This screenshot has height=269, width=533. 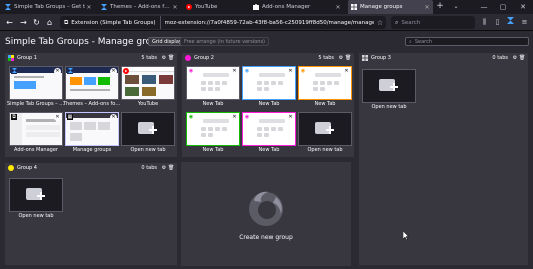 I want to click on tab-thumbnail: ⧉ ✕, so click(x=36, y=129).